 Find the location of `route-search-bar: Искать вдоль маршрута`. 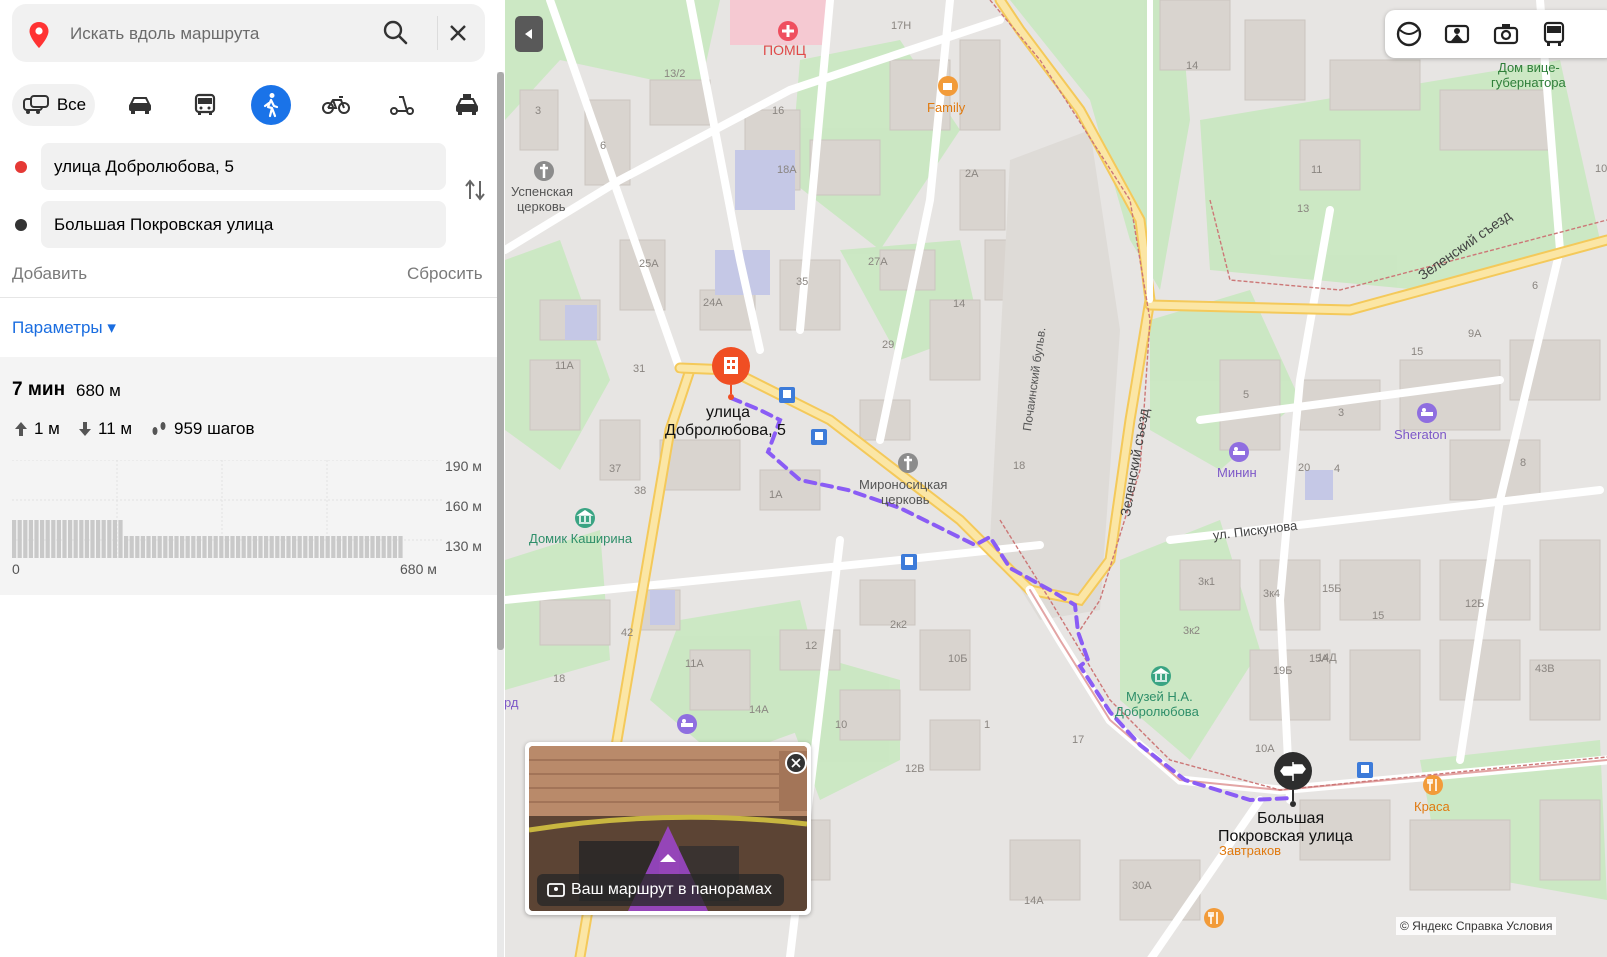

route-search-bar: Искать вдоль маршрута is located at coordinates (248, 33).